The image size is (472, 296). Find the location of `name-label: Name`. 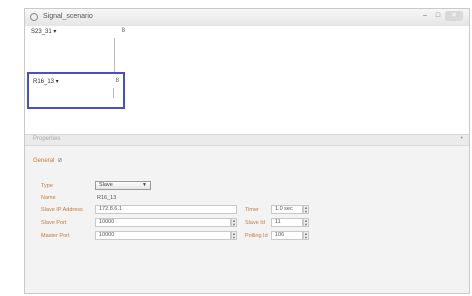

name-label: Name is located at coordinates (48, 198).